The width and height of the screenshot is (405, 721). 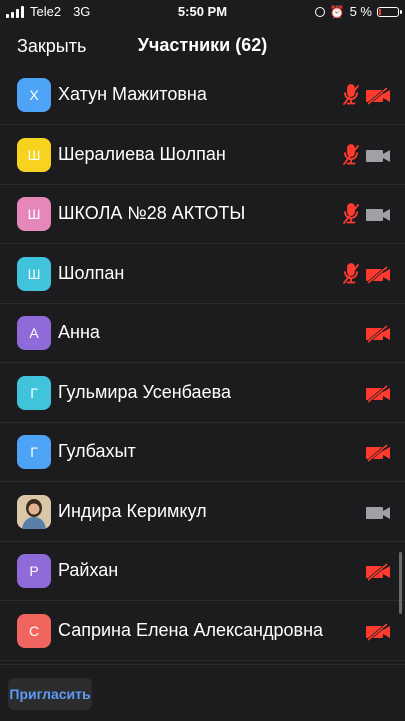 What do you see at coordinates (400, 583) in the screenshot?
I see `scrollbar` at bounding box center [400, 583].